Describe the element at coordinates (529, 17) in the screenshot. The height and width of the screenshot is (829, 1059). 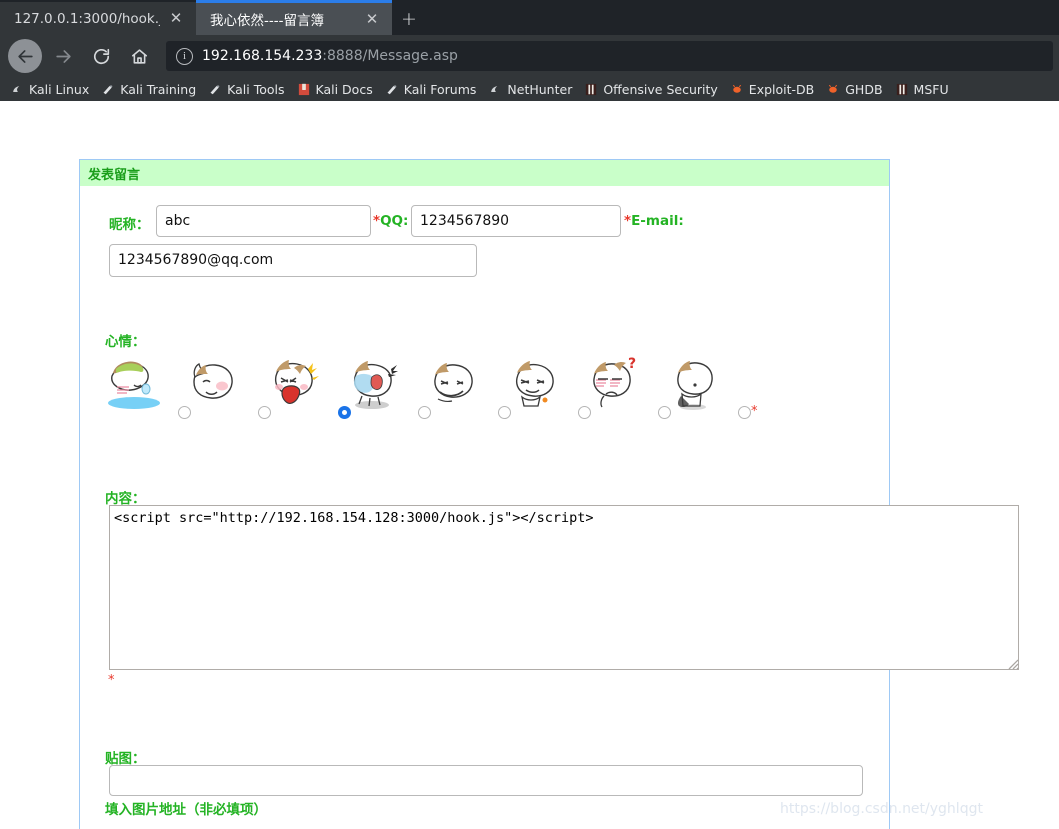
I see `tab-strip: 127.0.0.1:3000/hook.js ✕ 我心依然----留言簿 ✕ +` at that location.